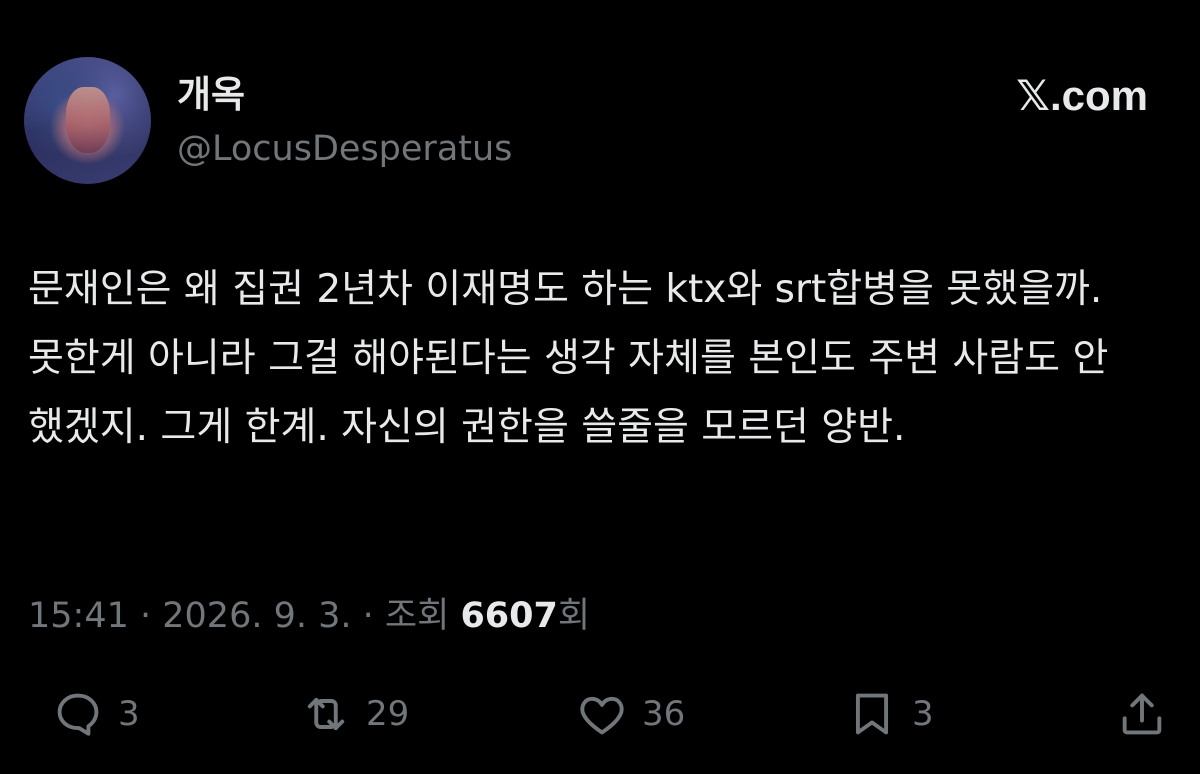  Describe the element at coordinates (923, 714) in the screenshot. I see `bookmark-count: 3` at that location.